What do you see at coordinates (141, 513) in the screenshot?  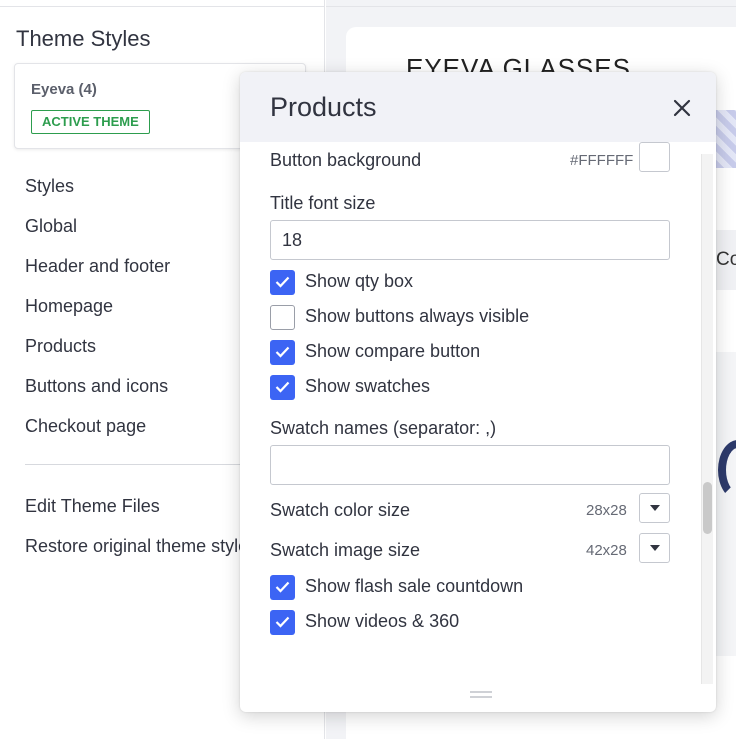 I see `nav-item-edit-theme-files: Edit Theme Files` at bounding box center [141, 513].